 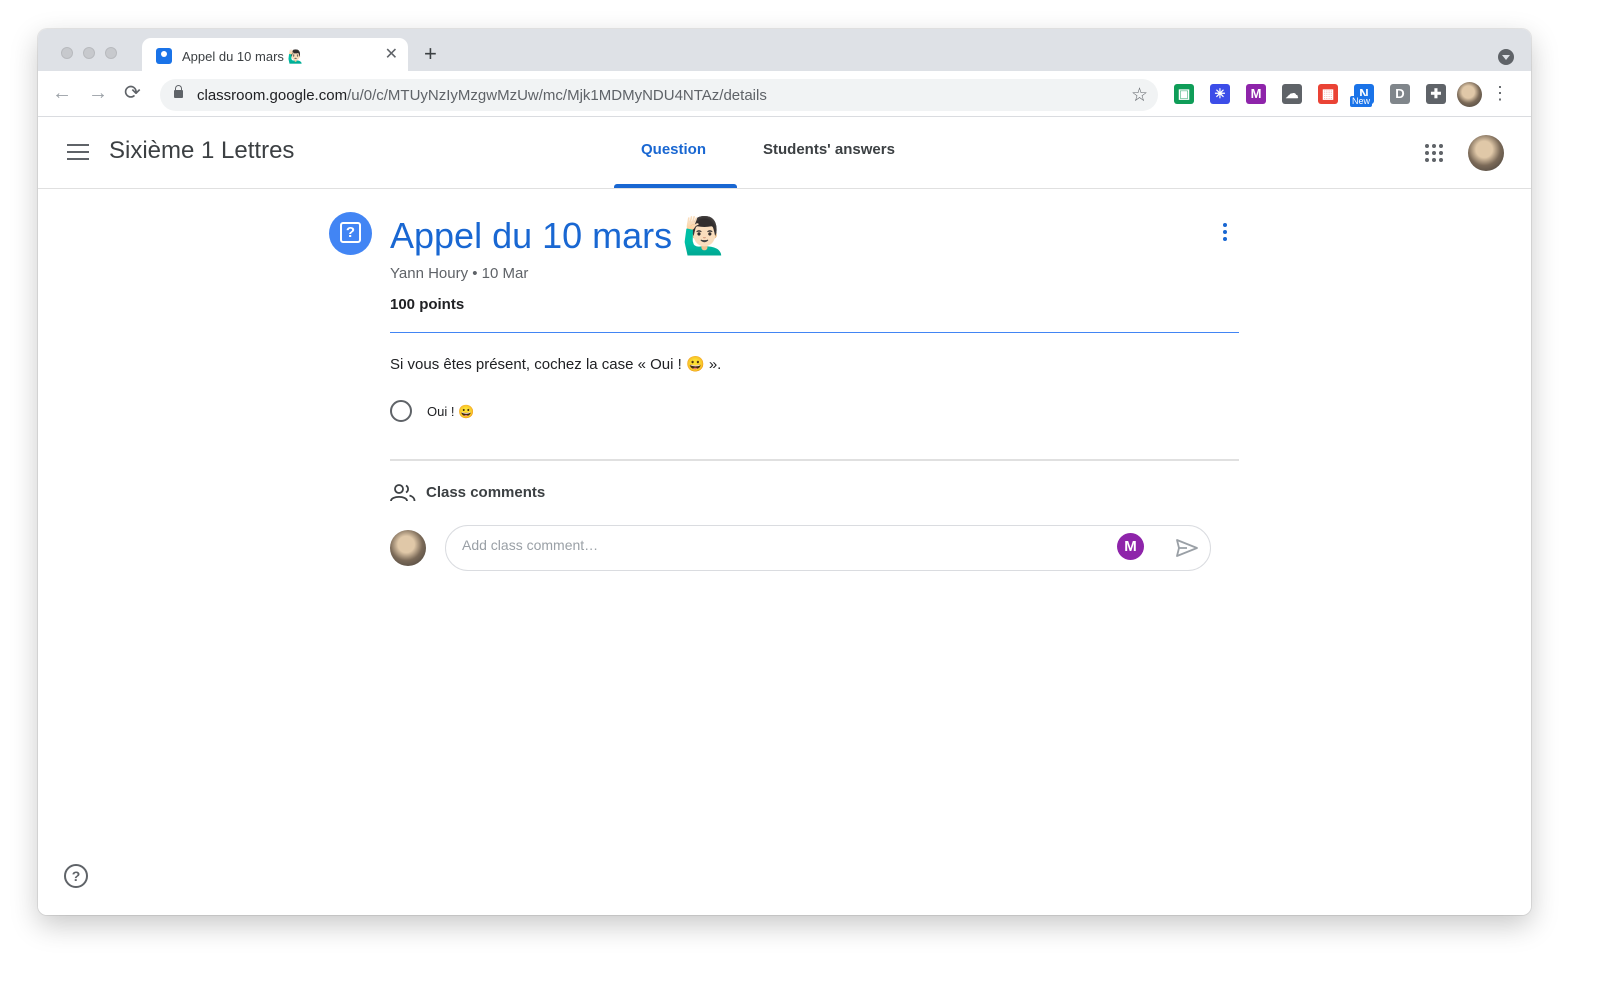 I want to click on asterisk-ext-icon: ✳, so click(x=1220, y=94).